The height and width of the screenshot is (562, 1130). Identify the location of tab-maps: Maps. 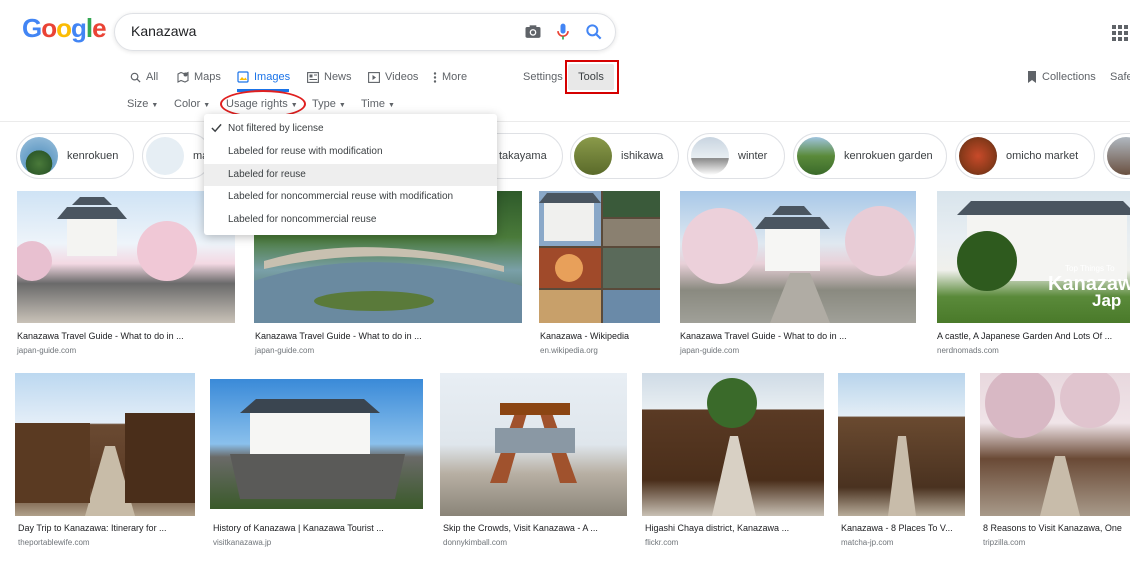
(199, 77).